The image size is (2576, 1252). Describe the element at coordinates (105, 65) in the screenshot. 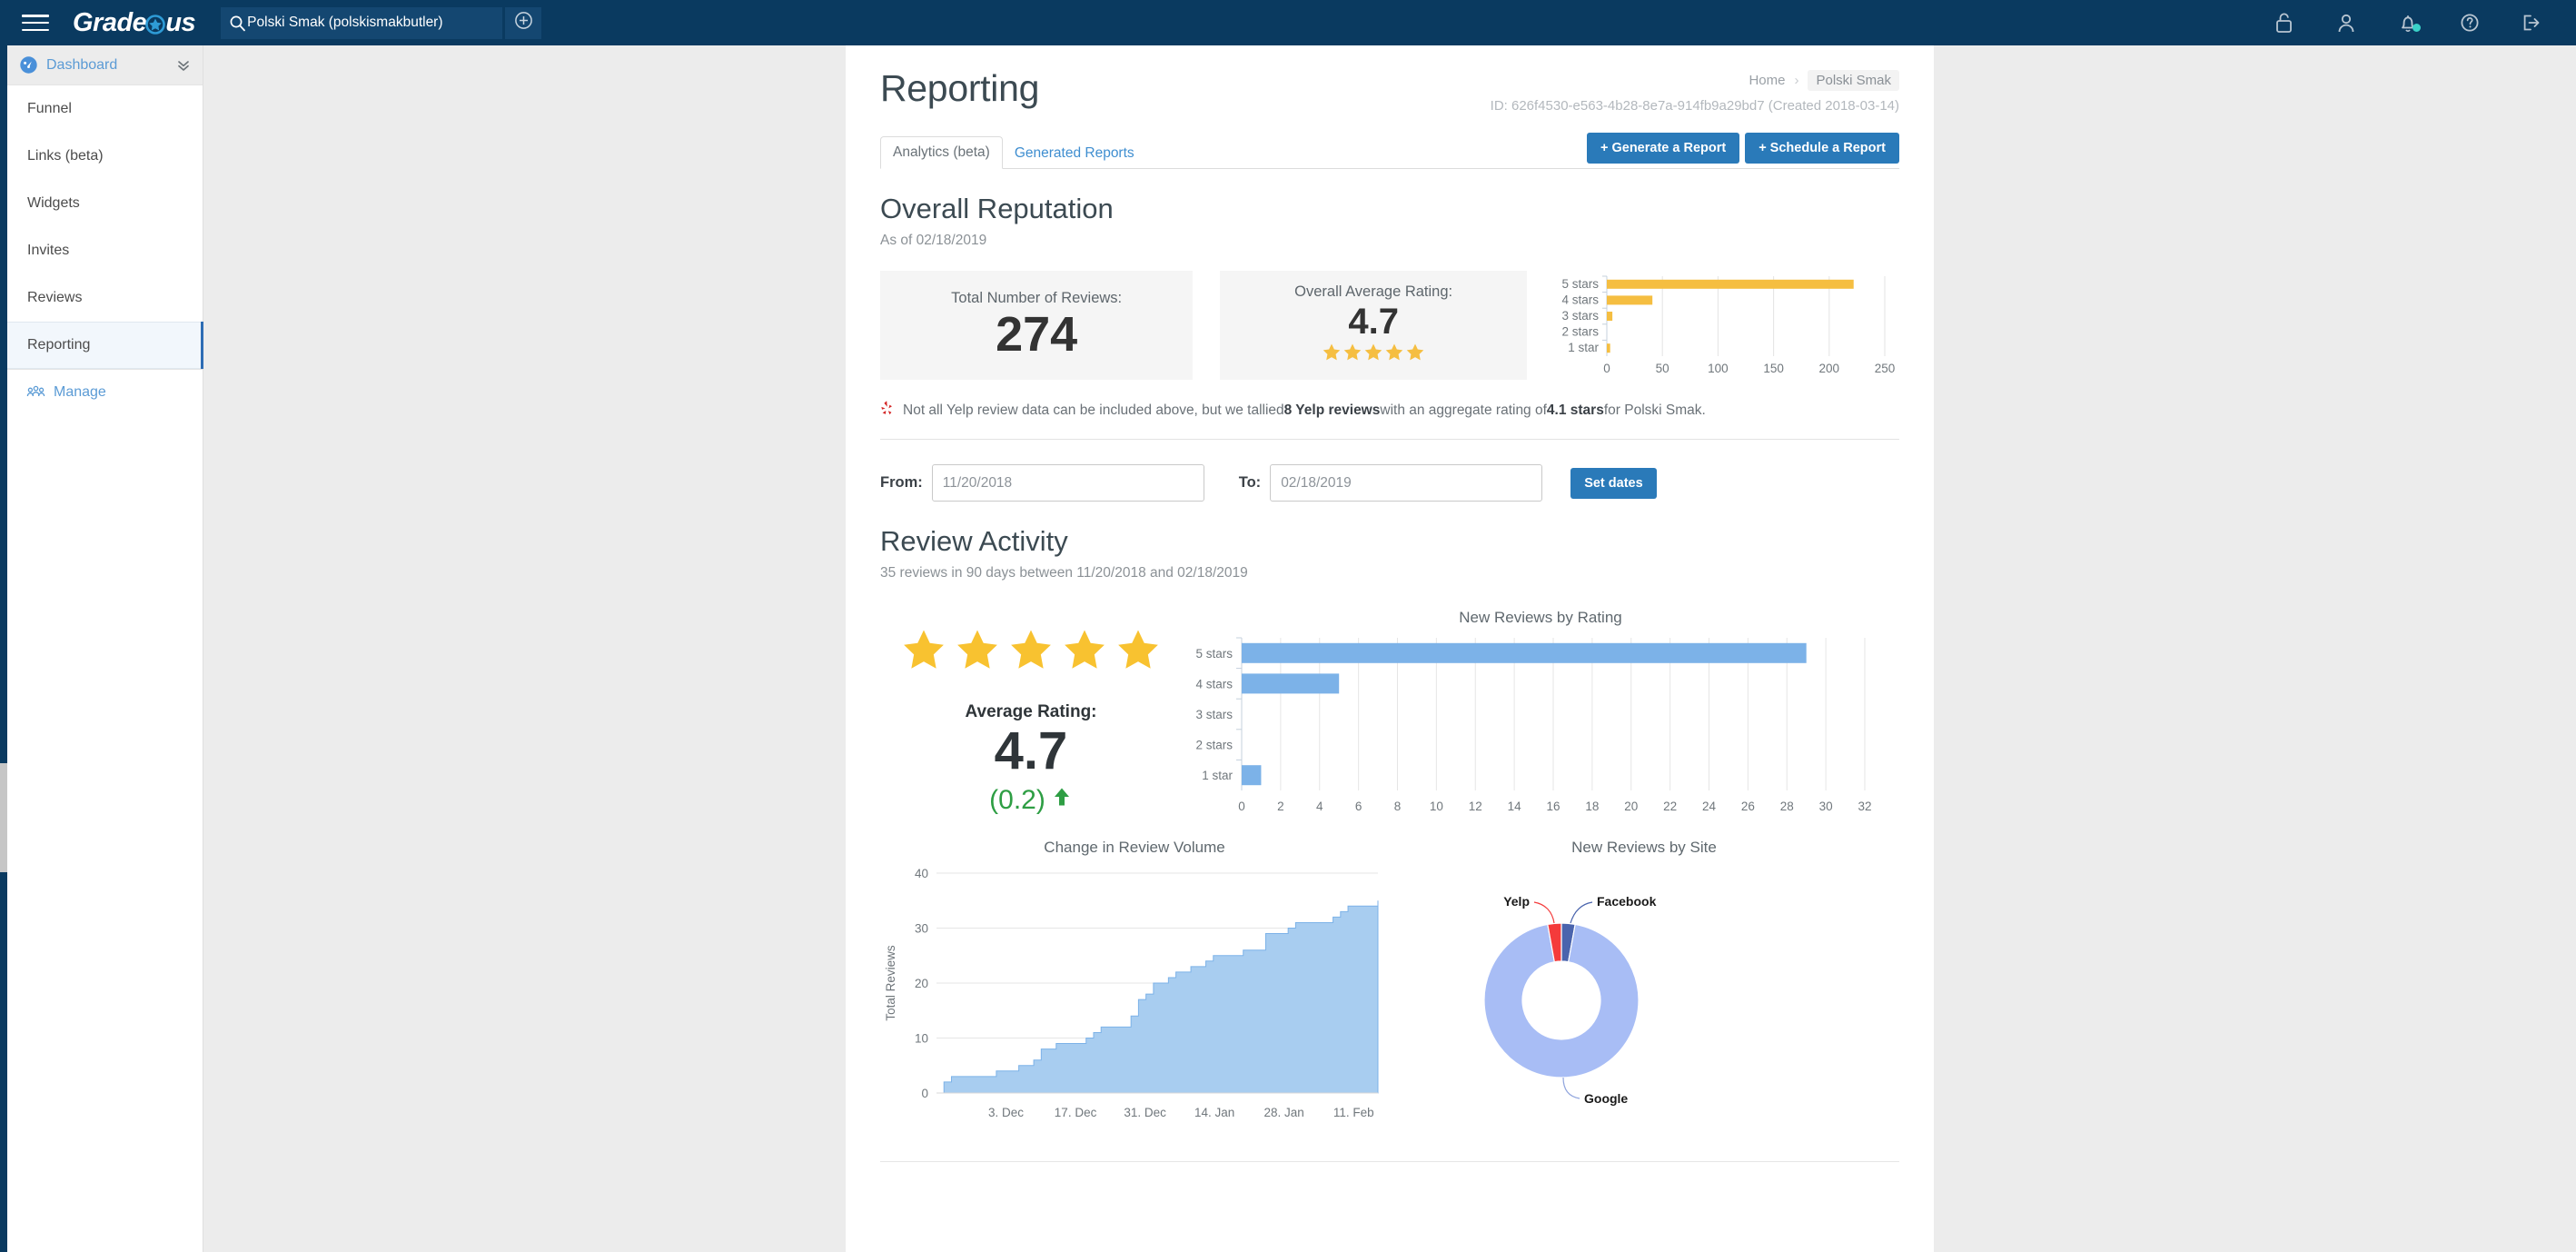

I see `sidebar-item-dashboard: Dashboard` at that location.